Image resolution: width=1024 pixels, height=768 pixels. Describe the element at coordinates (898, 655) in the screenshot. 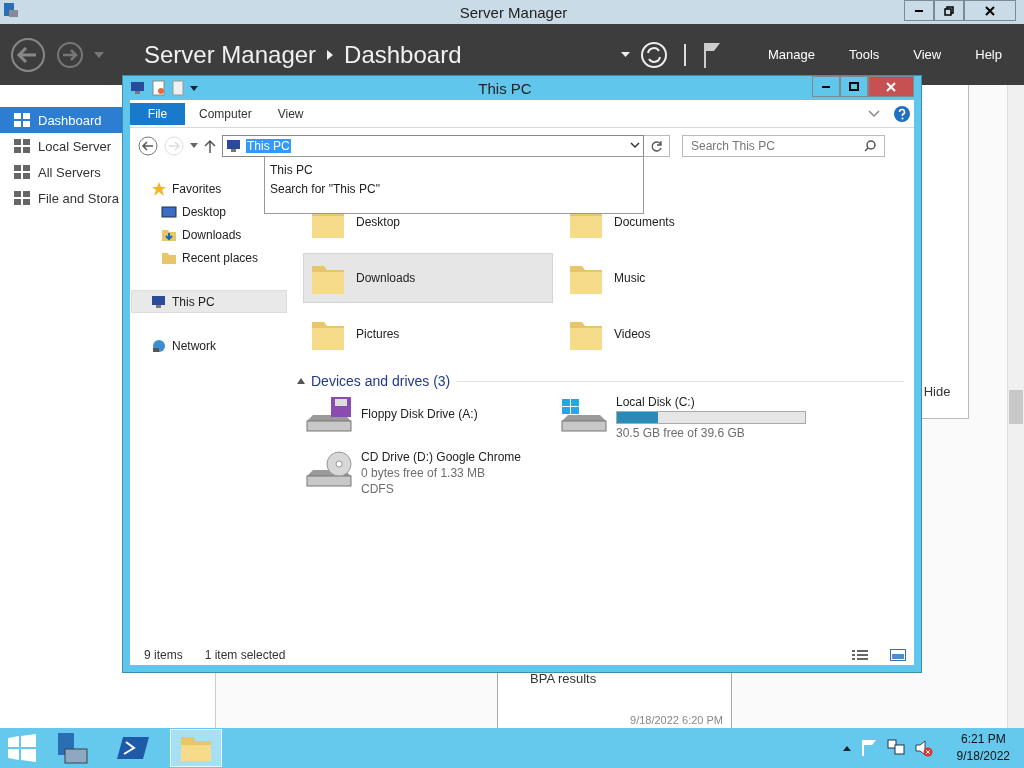

I see `tiles-view-icon` at that location.